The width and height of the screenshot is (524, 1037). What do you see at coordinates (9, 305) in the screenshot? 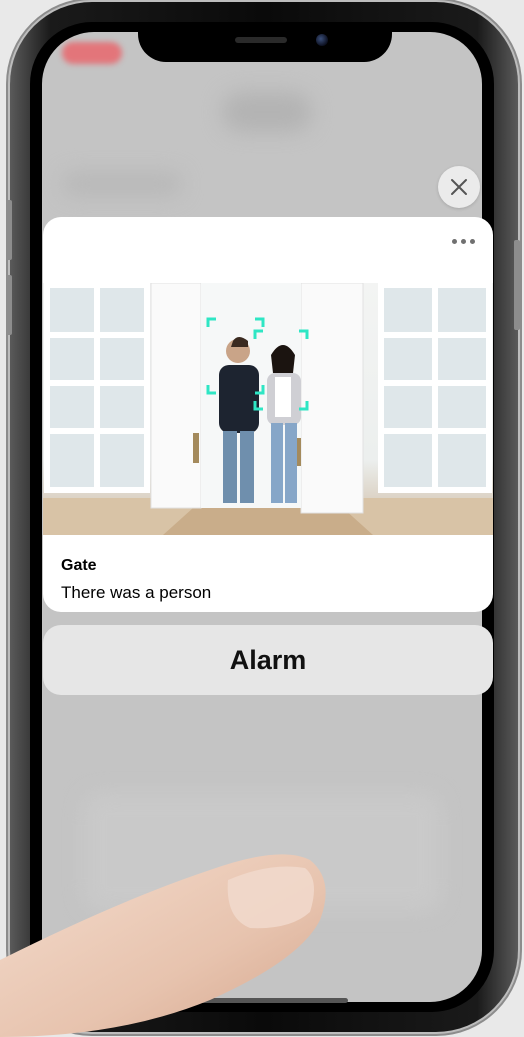
I see `volume-down-button` at bounding box center [9, 305].